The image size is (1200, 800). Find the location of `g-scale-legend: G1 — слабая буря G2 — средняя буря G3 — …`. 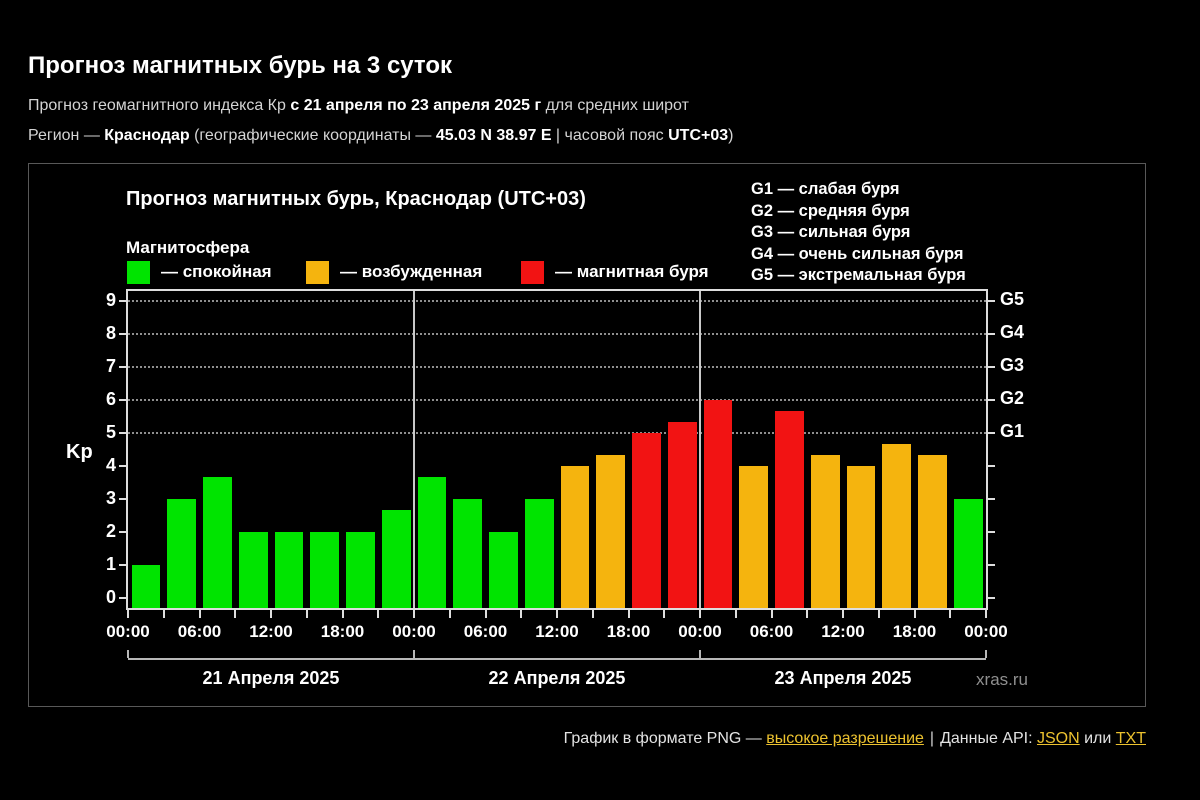

g-scale-legend: G1 — слабая буря G2 — средняя буря G3 — … is located at coordinates (858, 233).